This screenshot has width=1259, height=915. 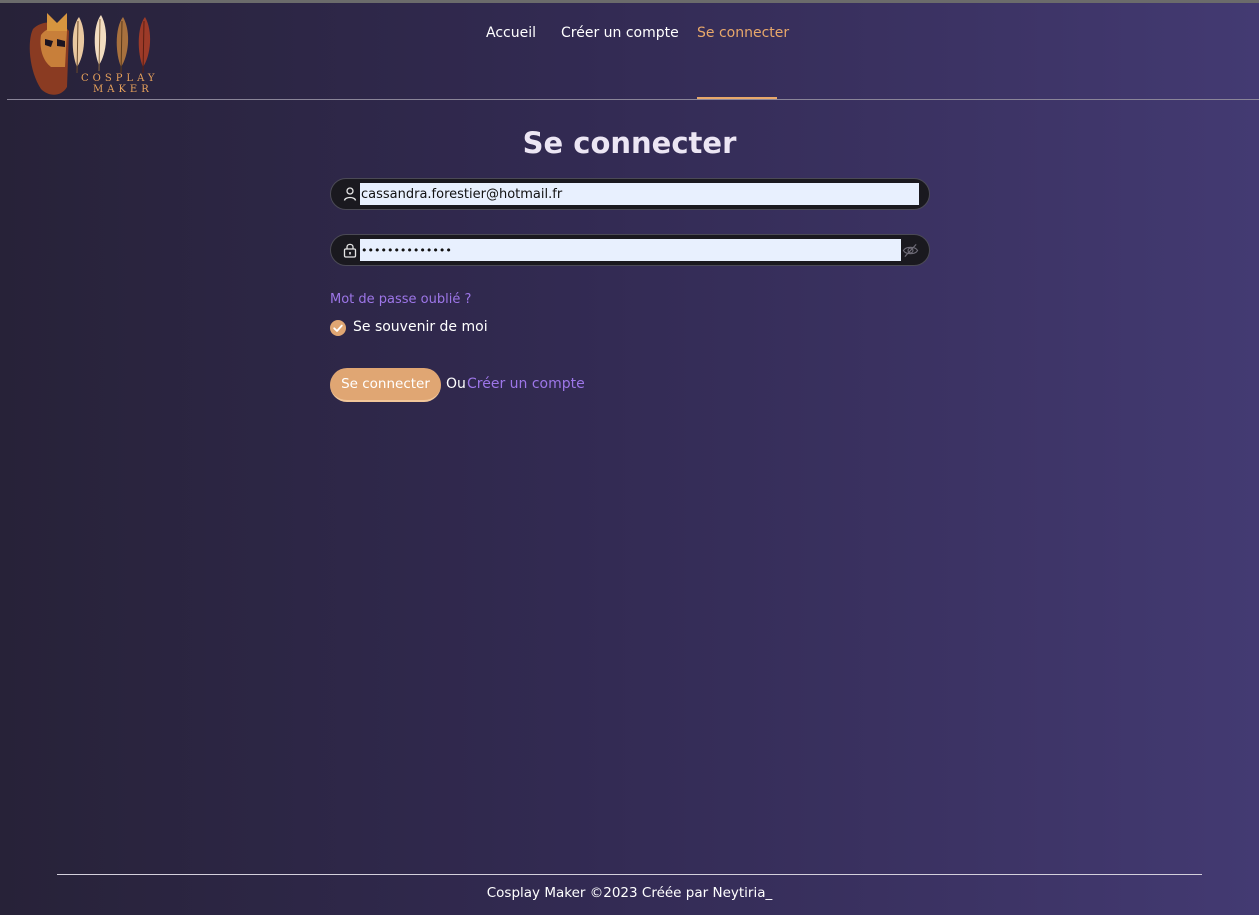 I want to click on page-title: Se connecter, so click(x=629, y=143).